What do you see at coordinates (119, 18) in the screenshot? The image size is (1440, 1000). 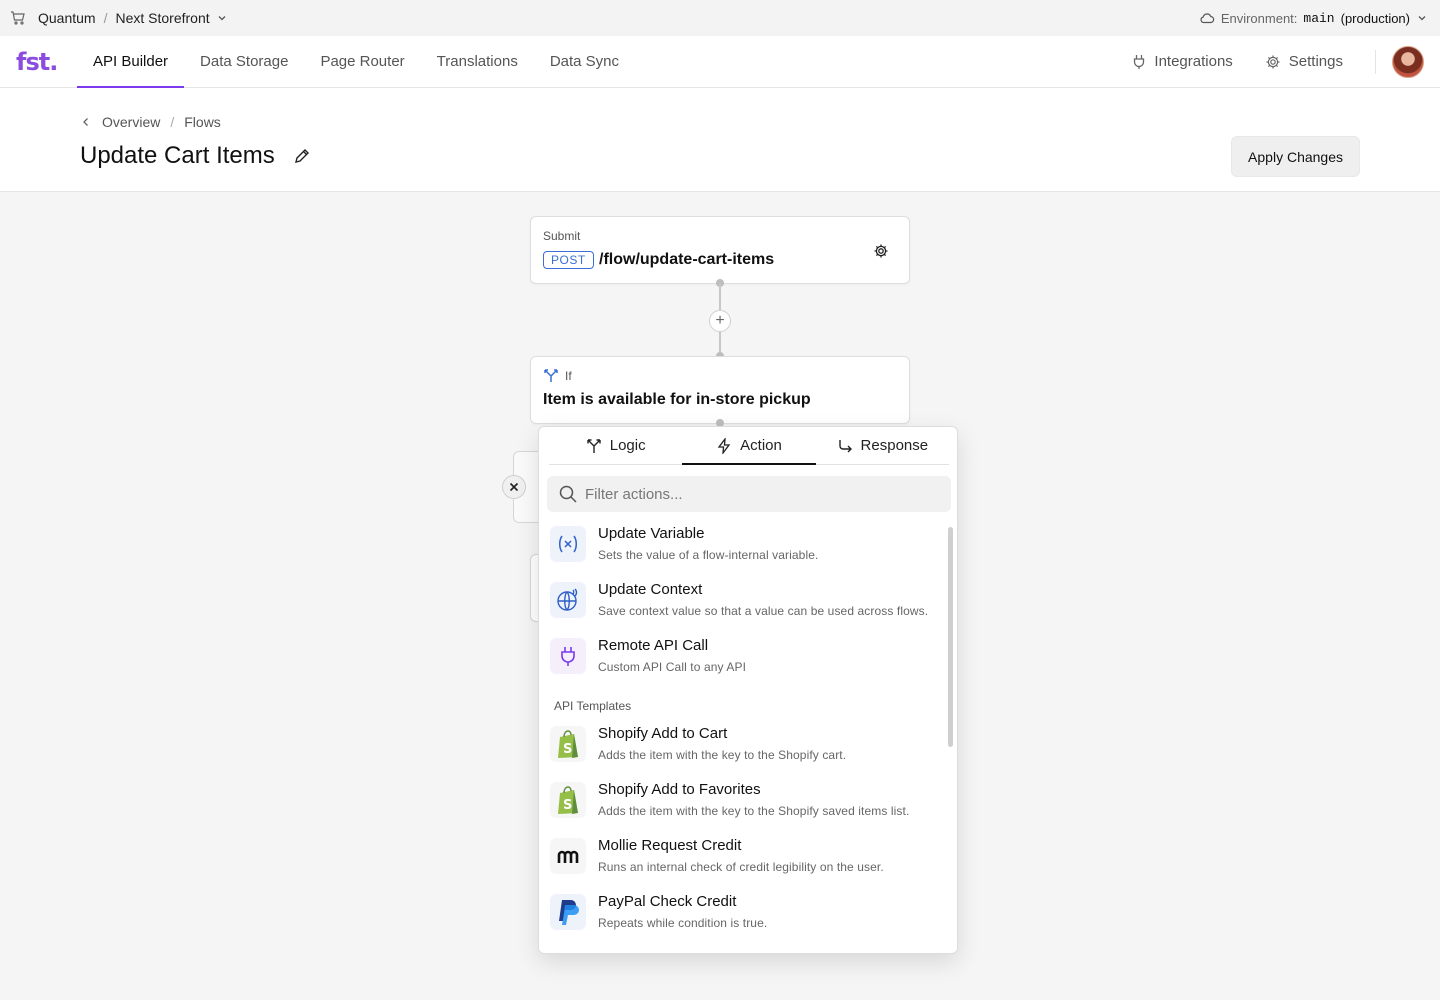 I see `project-switcher: Quantum / Next Storefront` at bounding box center [119, 18].